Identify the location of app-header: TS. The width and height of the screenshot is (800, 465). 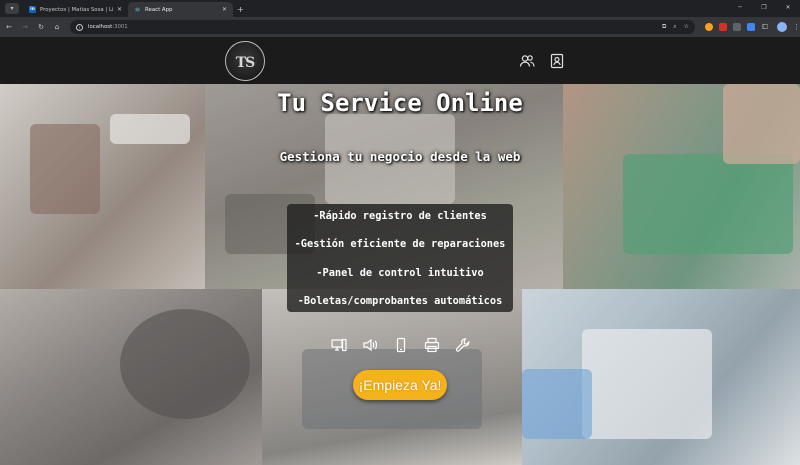
(400, 60).